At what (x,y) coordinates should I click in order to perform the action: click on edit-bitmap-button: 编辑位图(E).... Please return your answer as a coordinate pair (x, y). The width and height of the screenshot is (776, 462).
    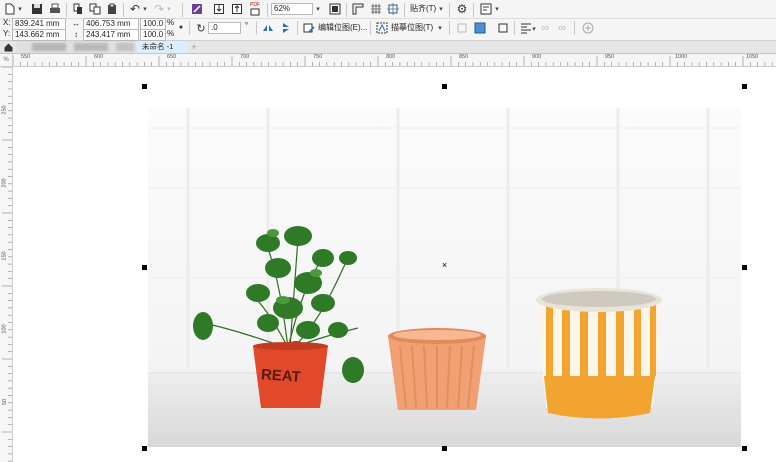
    Looking at the image, I should click on (342, 28).